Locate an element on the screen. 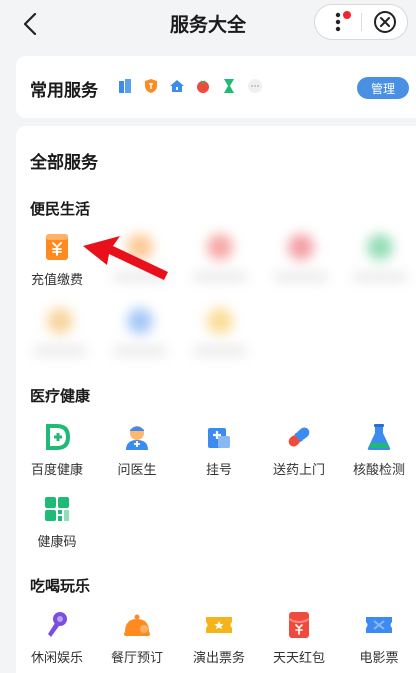  service-label: 天天红包 is located at coordinates (298, 658).